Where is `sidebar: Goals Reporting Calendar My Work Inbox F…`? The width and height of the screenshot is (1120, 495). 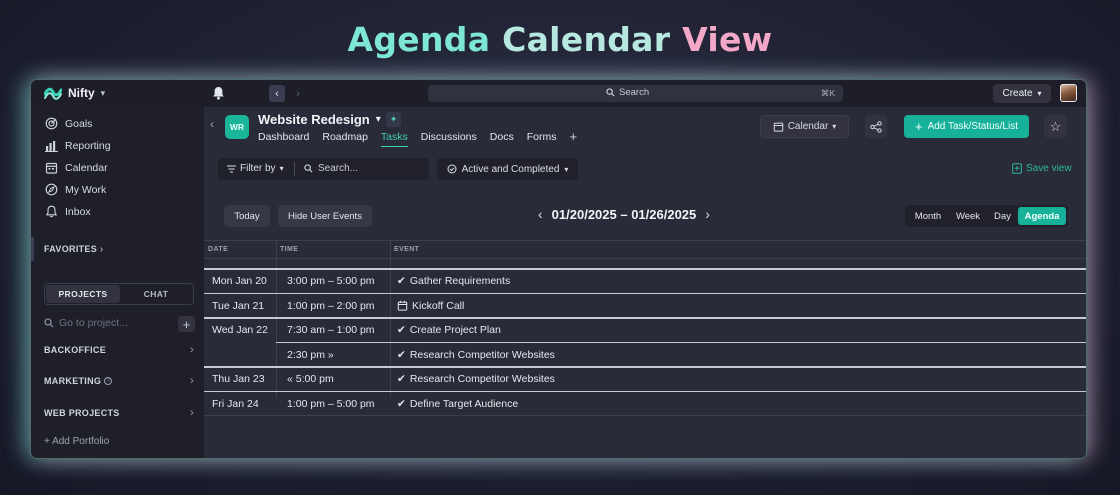 sidebar: Goals Reporting Calendar My Work Inbox F… is located at coordinates (117, 282).